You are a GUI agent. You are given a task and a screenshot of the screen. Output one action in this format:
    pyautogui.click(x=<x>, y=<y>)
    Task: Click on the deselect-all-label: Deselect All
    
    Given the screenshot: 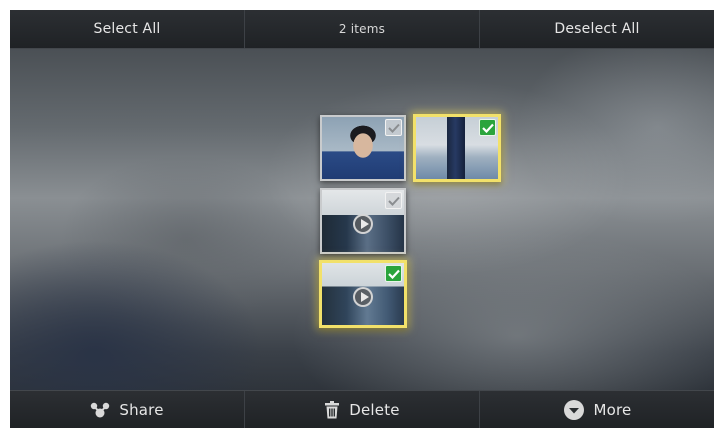 What is the action you would take?
    pyautogui.click(x=597, y=29)
    